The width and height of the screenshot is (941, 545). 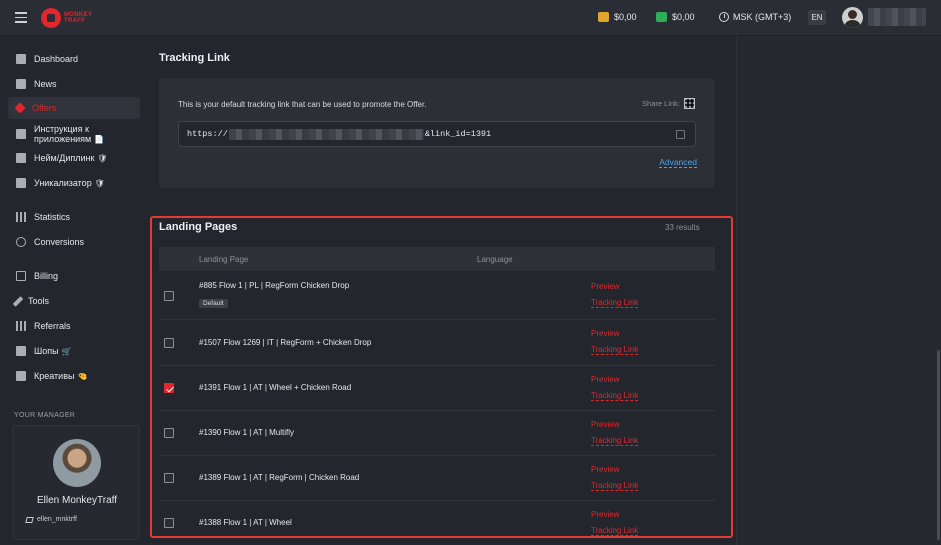 I want to click on sidebar-item-label: Уникализатор 🛡, so click(x=69, y=183).